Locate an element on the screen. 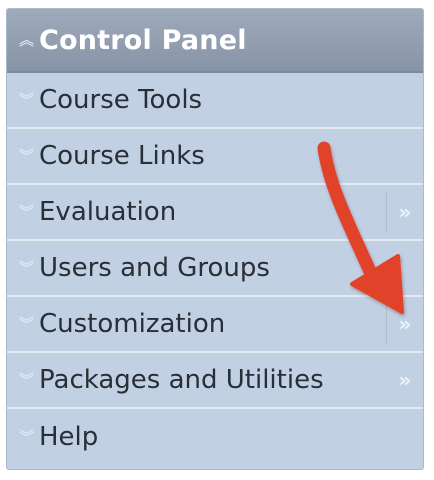  menu-item-label: Course Tools is located at coordinates (121, 100).